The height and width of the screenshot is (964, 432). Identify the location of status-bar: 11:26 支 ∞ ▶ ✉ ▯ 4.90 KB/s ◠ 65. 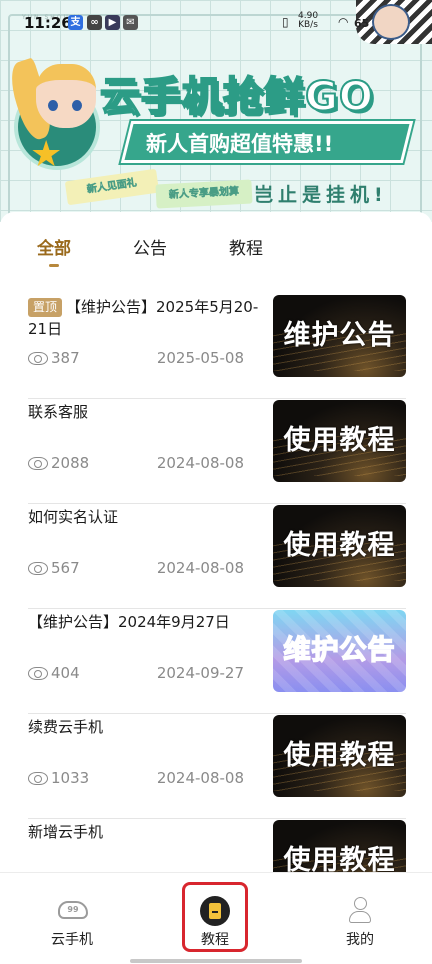
(216, 17).